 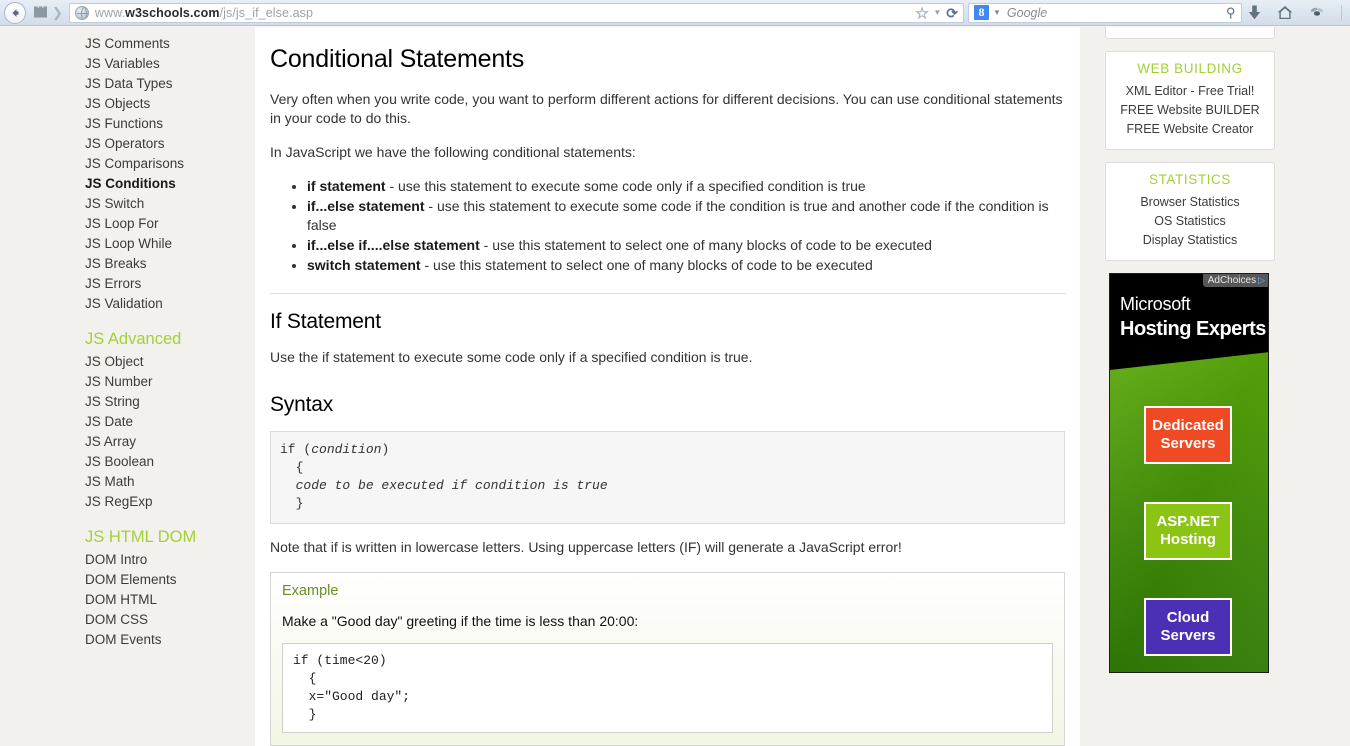 I want to click on panel-link-website-creator: FREE Website Creator, so click(x=1190, y=129).